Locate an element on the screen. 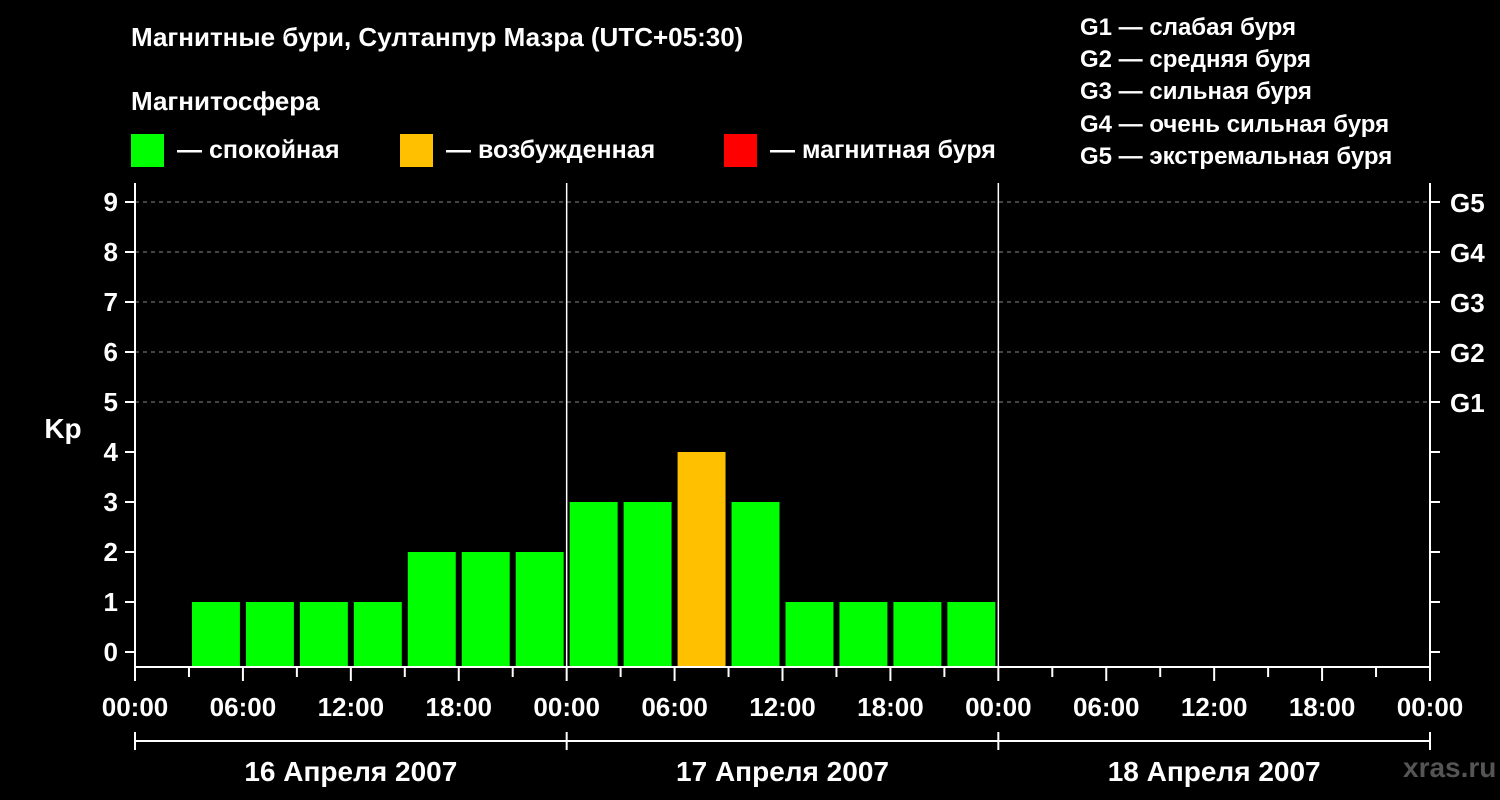  y-tick-label: 6 is located at coordinates (111, 352).